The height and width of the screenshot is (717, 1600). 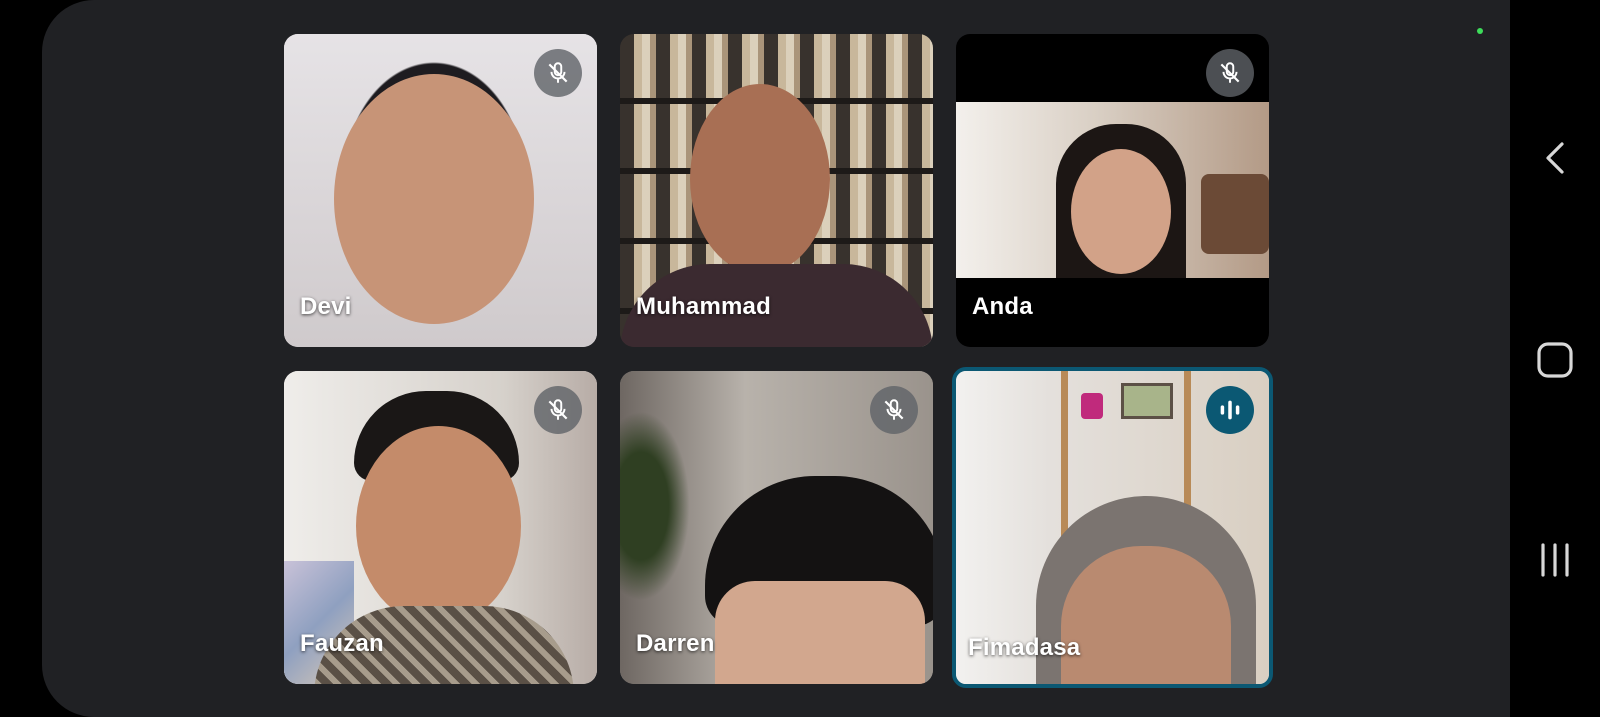 I want to click on participant-tile-devi: Devi, so click(x=440, y=190).